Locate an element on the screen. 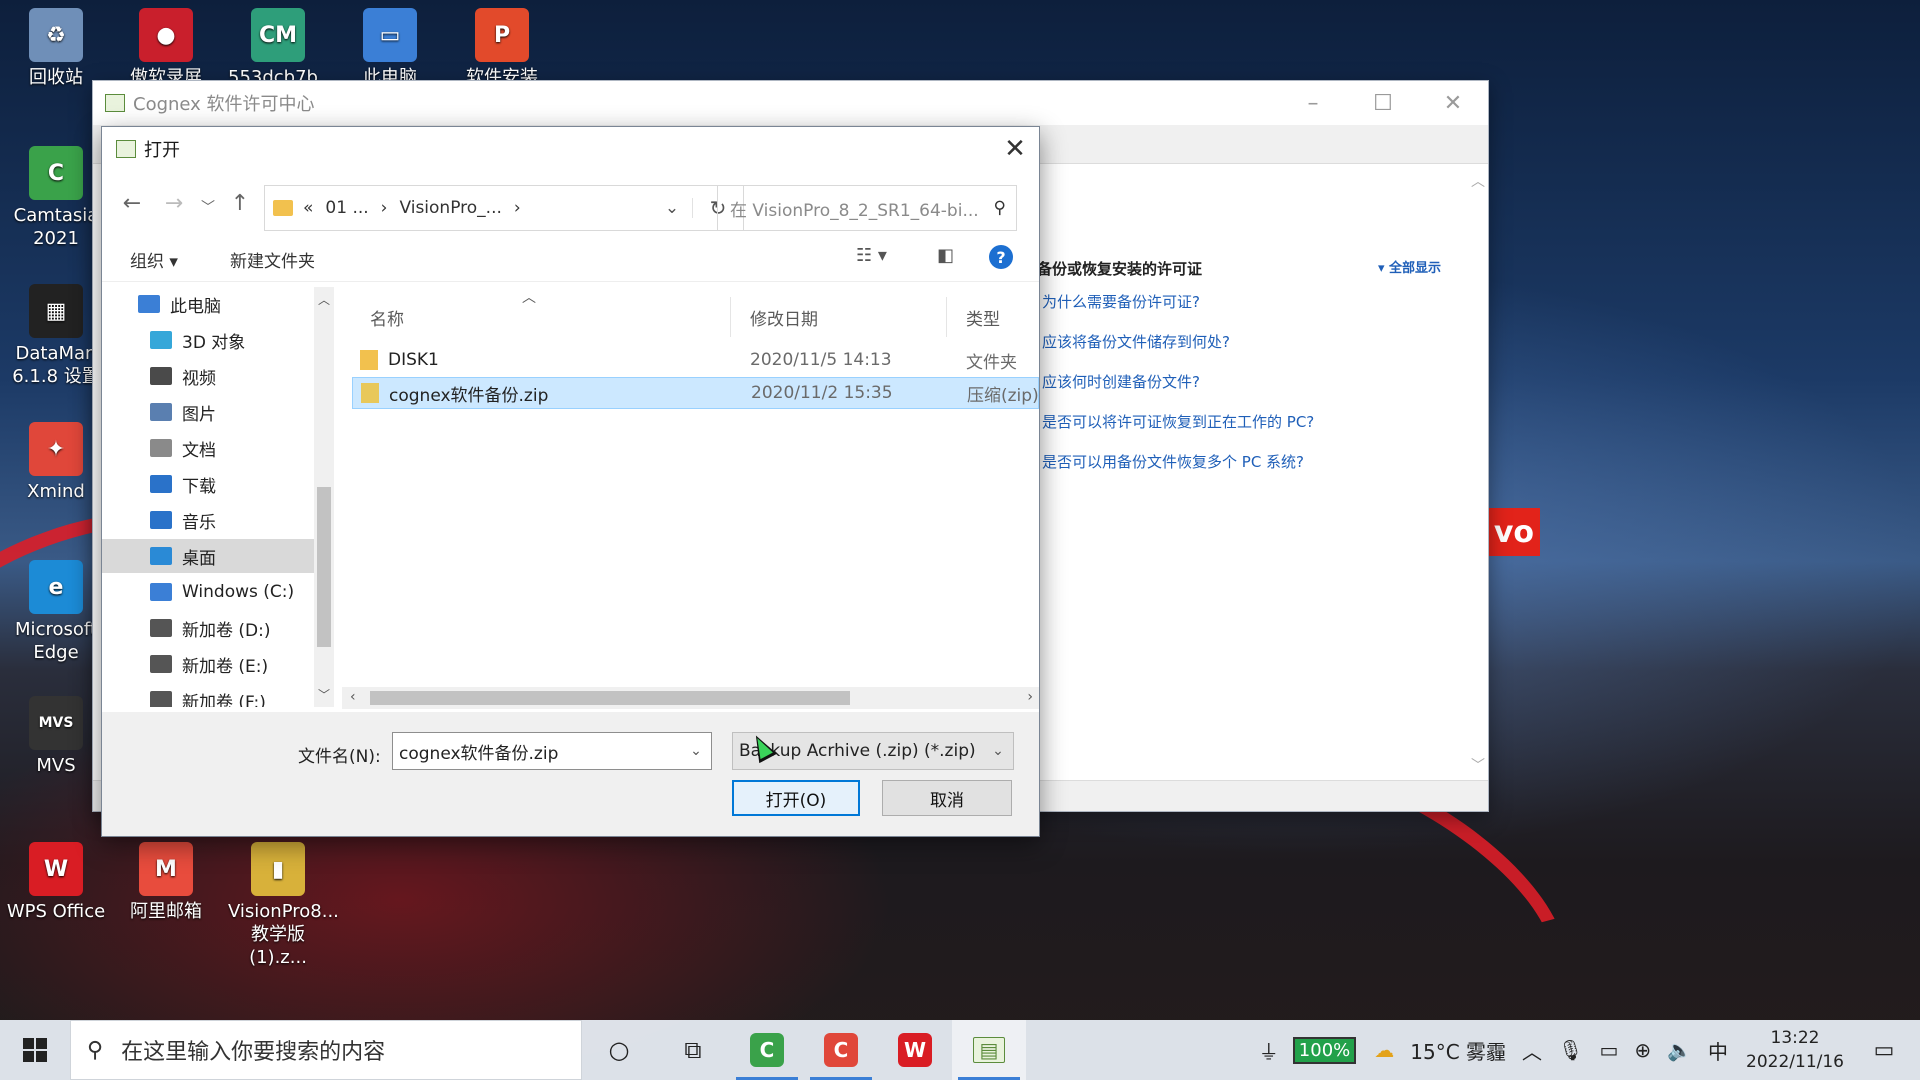  desktop-icon: MVS MVS is located at coordinates (56, 736).